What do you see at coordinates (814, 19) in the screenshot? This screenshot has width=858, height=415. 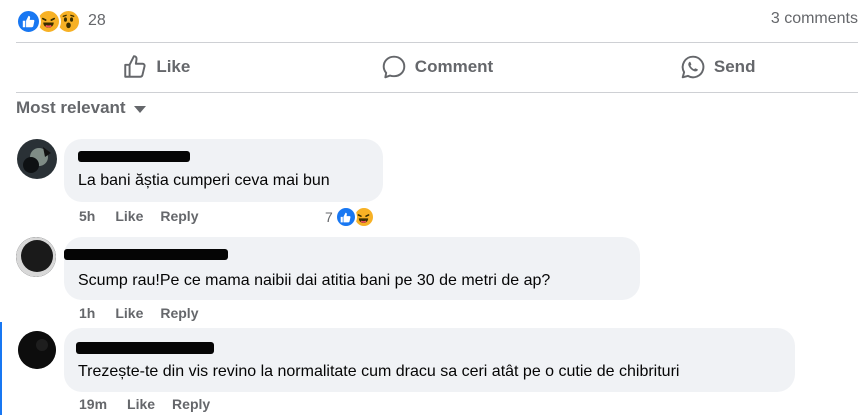 I see `comments-count: 3 comments` at bounding box center [814, 19].